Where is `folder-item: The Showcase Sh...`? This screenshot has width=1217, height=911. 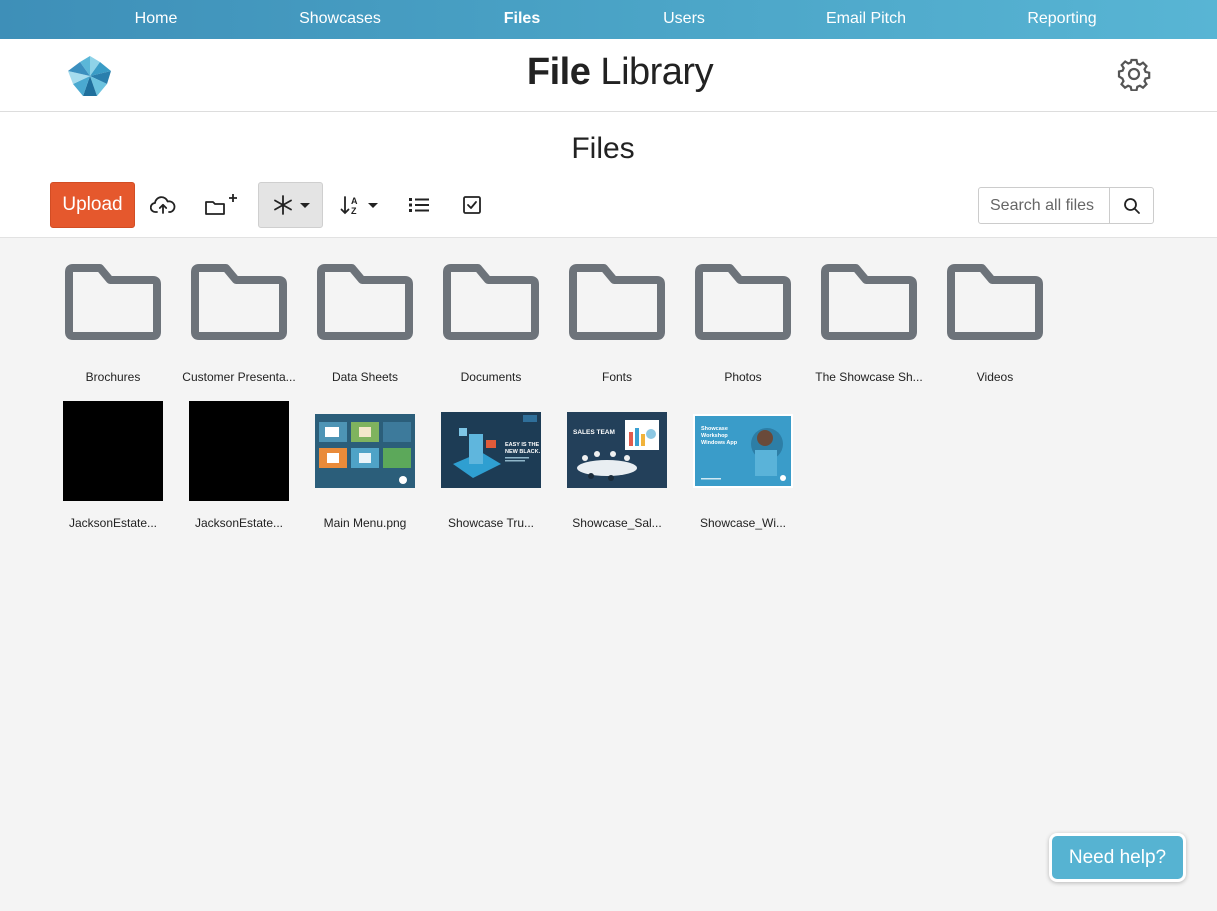 folder-item: The Showcase Sh... is located at coordinates (869, 325).